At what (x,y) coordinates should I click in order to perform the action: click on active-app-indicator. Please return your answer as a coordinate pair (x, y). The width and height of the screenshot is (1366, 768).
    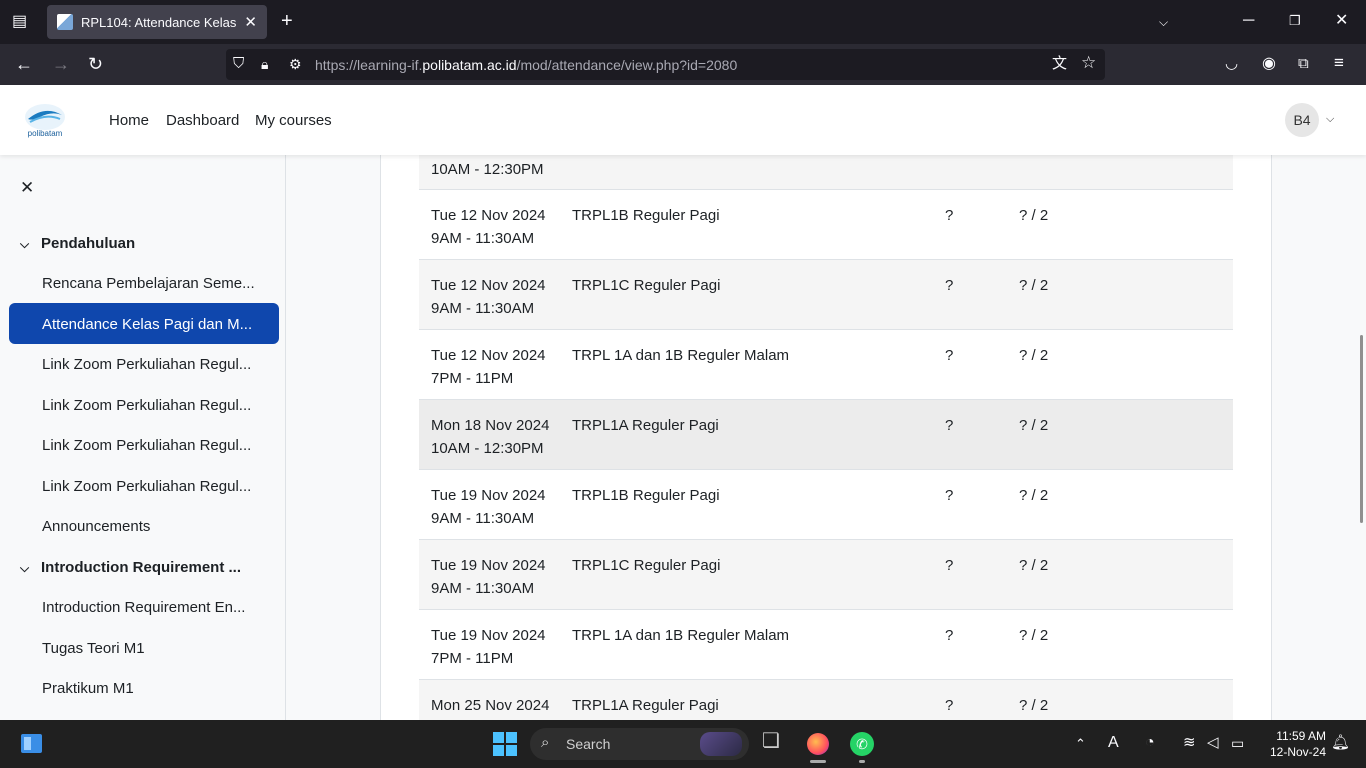
    Looking at the image, I should click on (818, 761).